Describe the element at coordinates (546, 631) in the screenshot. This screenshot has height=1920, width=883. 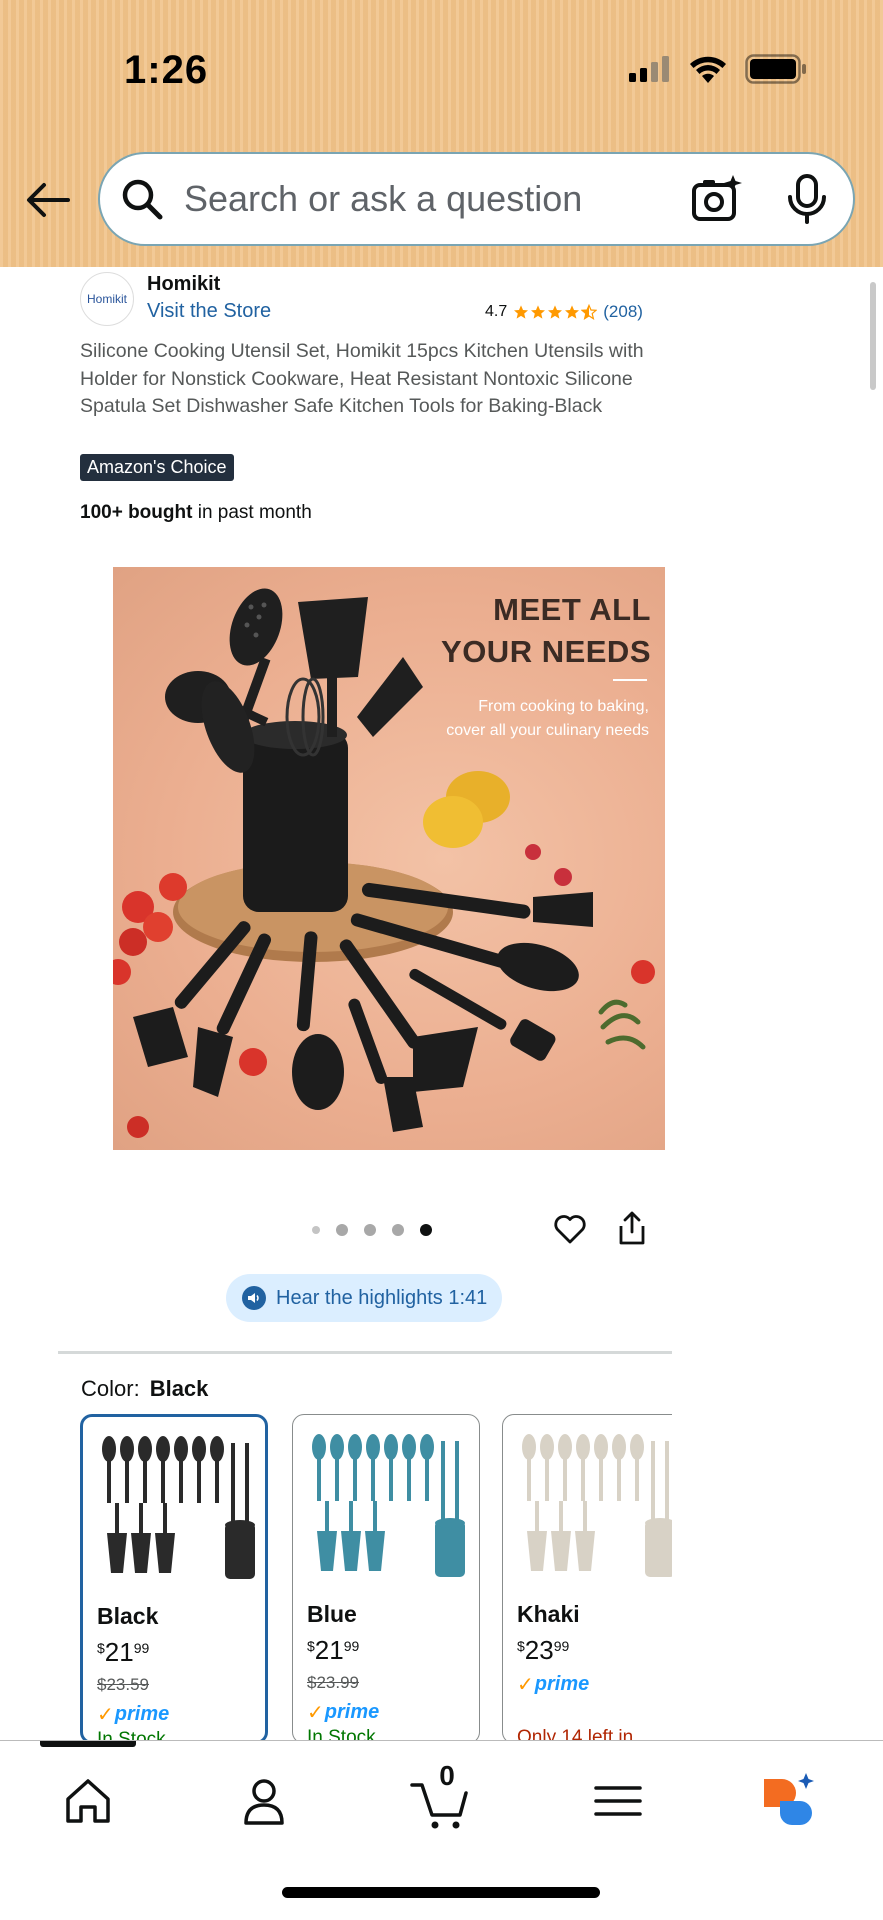
I see `image-headline: MEET ALL YOUR NEEDS` at that location.